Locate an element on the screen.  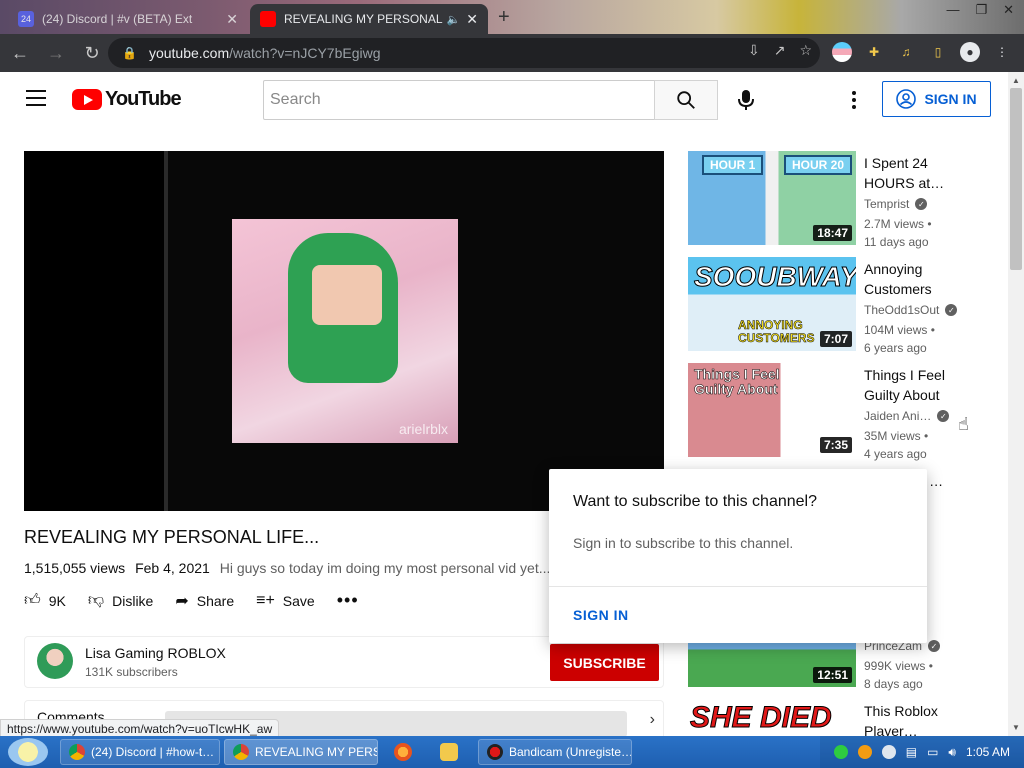
channel-name: Lisa Gaming ROBLOX is located at coordinates (155, 653).